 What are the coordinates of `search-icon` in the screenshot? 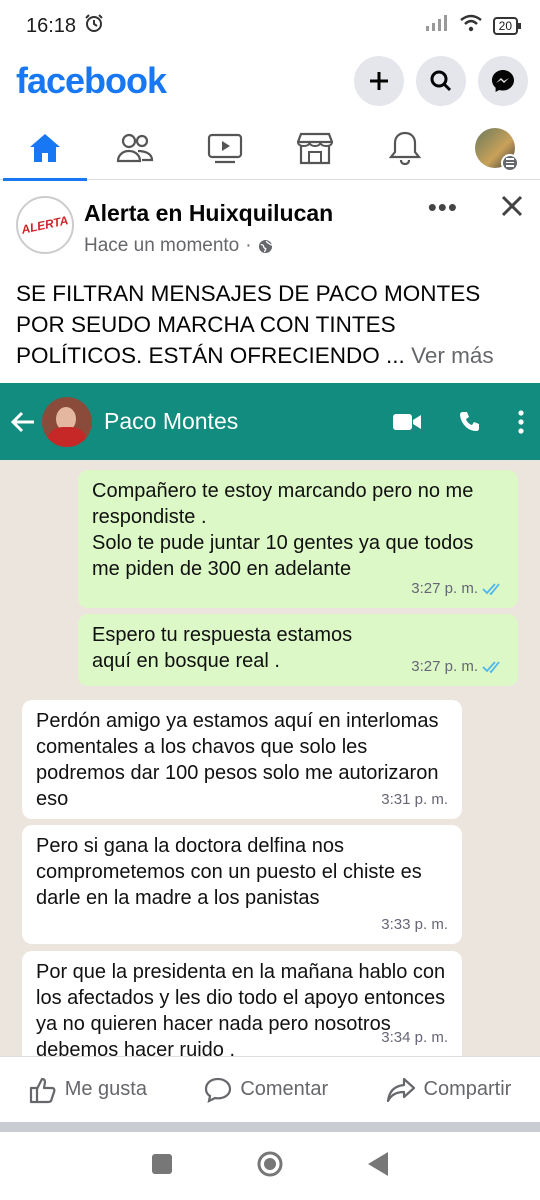 It's located at (441, 81).